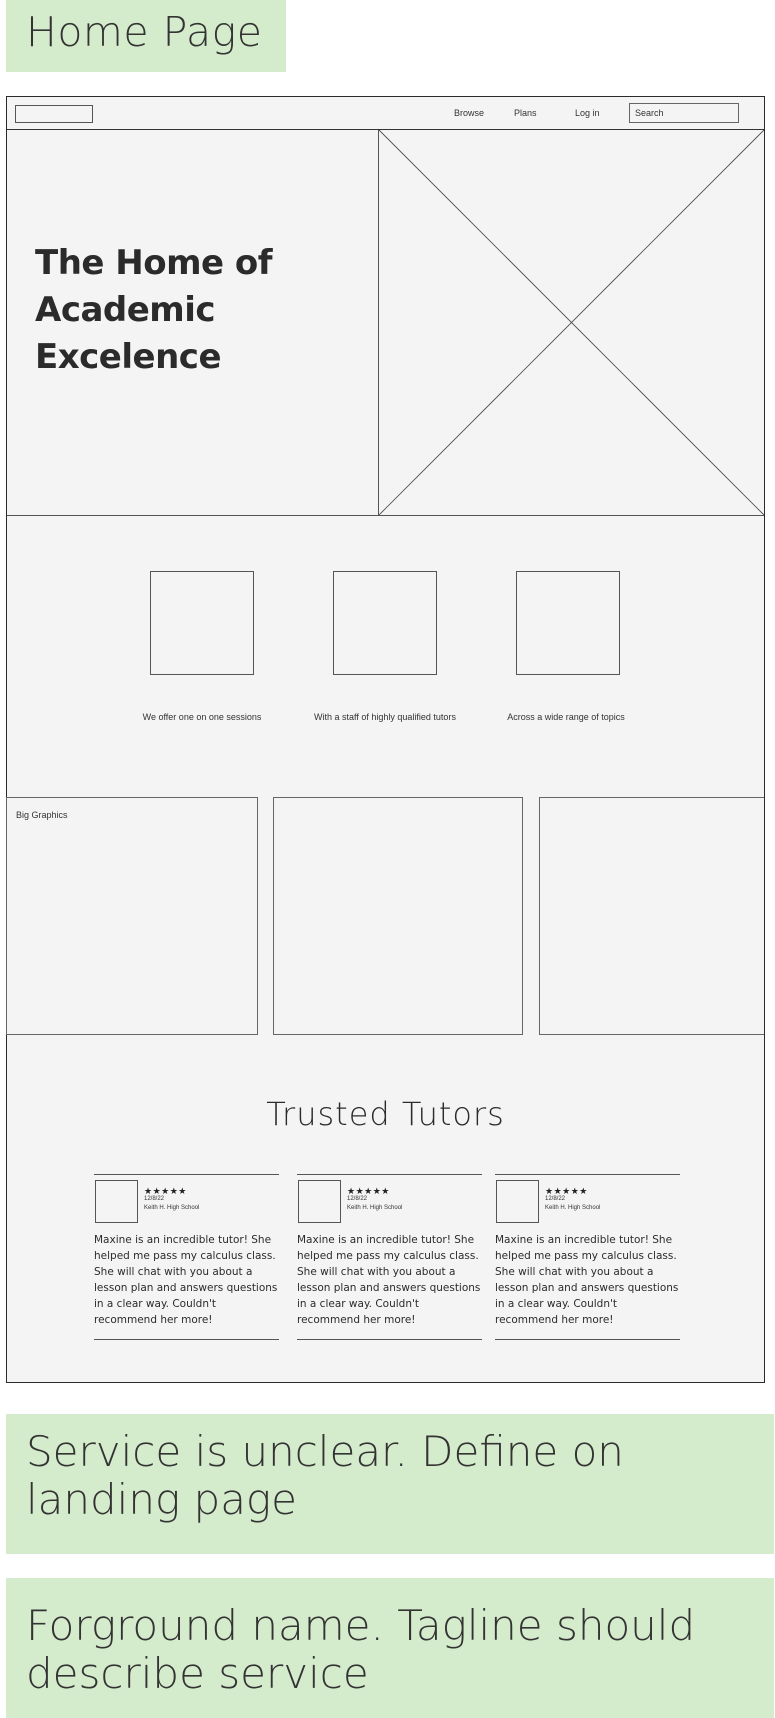 The height and width of the screenshot is (1718, 775). I want to click on search-input: Search, so click(684, 113).